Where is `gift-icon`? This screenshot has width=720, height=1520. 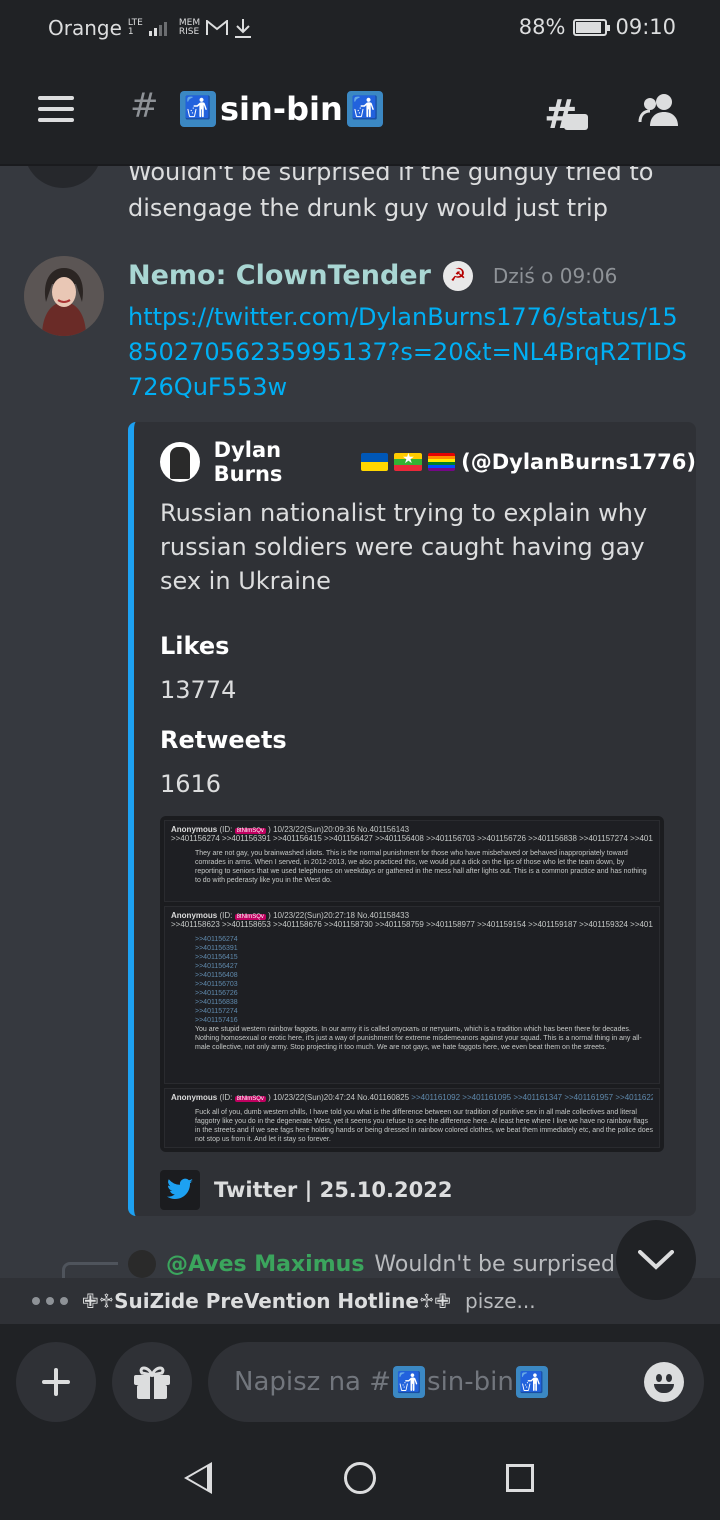
gift-icon is located at coordinates (152, 1382).